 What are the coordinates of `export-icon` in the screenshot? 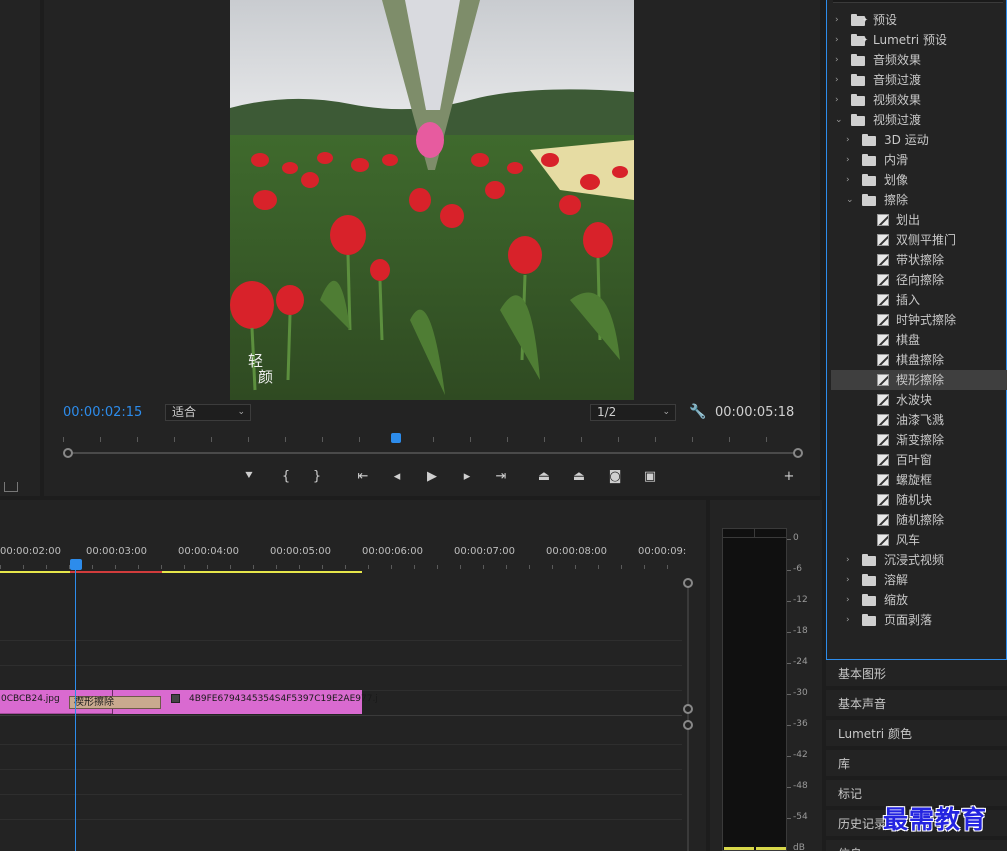 It's located at (11, 487).